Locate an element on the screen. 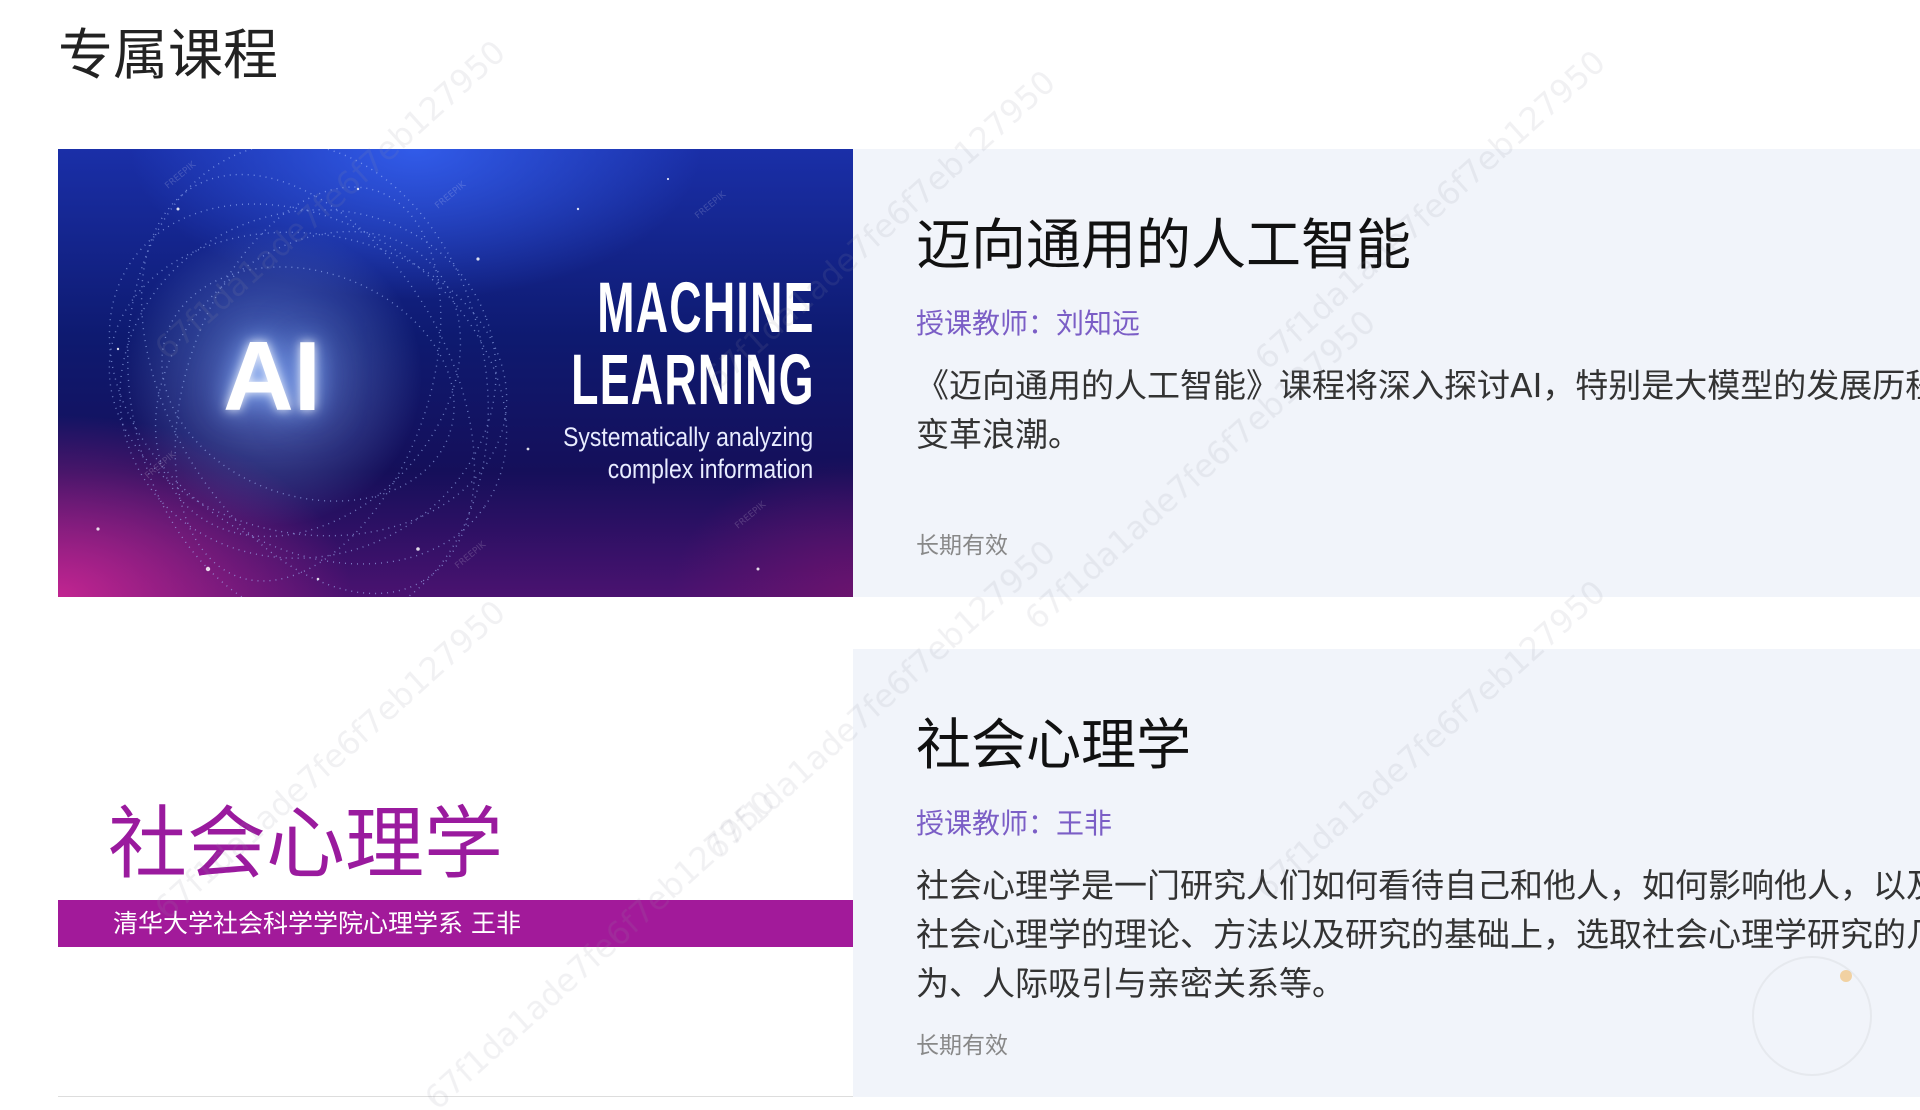 The height and width of the screenshot is (1110, 1920). course-teacher: 授课教师：刘知远 is located at coordinates (1028, 323).